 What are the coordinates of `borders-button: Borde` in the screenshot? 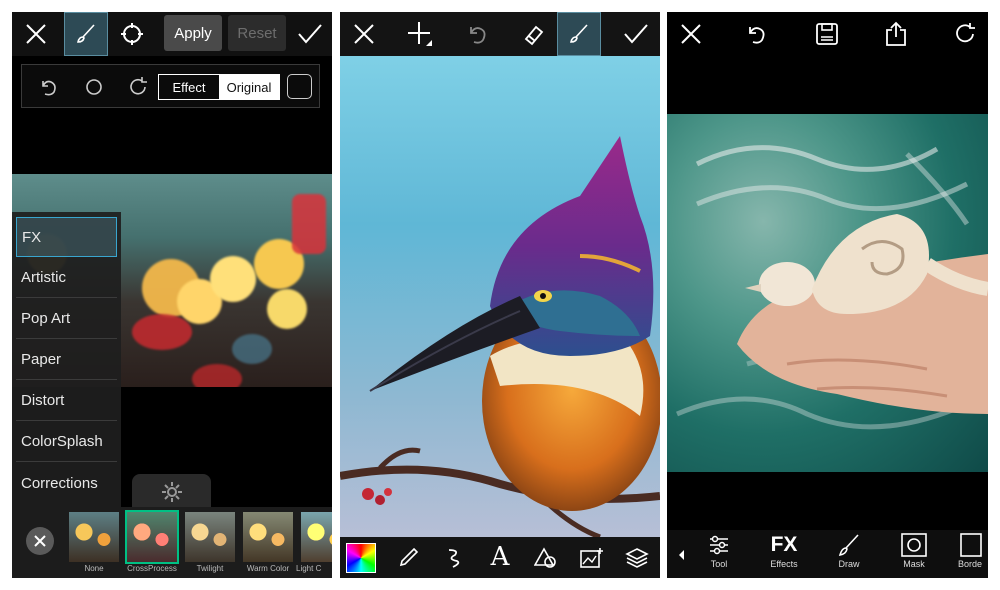 It's located at (970, 555).